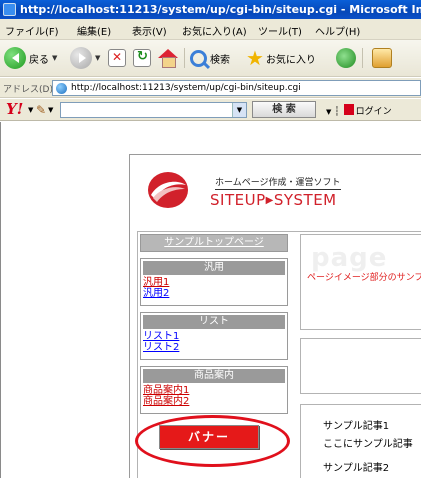 This screenshot has height=478, width=421. Describe the element at coordinates (337, 30) in the screenshot. I see `menu-help: ヘルプ(H)` at that location.